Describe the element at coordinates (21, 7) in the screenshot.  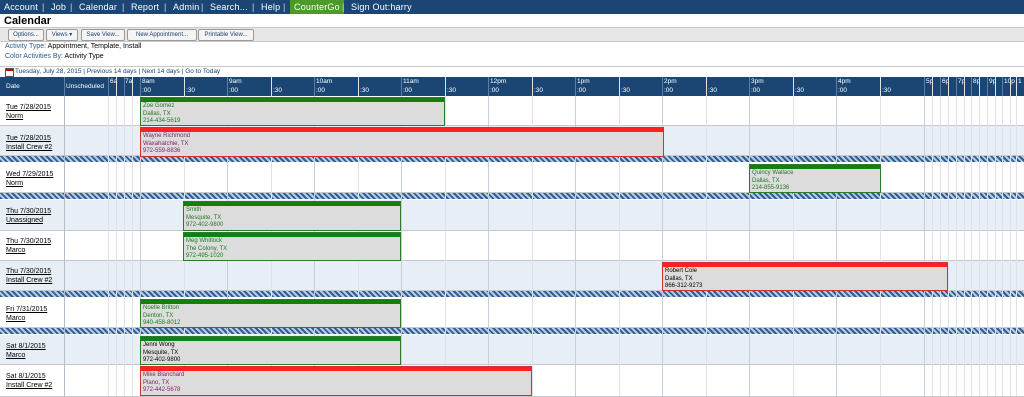
I see `nav-account: Account` at that location.